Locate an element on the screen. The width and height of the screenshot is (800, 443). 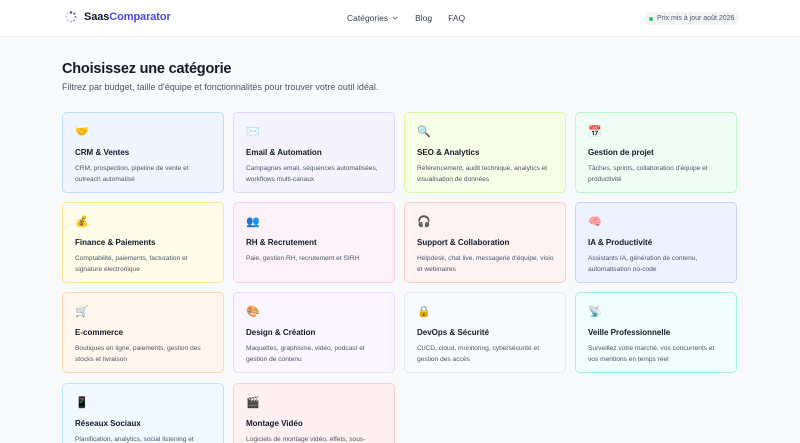
clapper-board-icon: 🎬 is located at coordinates (253, 402).